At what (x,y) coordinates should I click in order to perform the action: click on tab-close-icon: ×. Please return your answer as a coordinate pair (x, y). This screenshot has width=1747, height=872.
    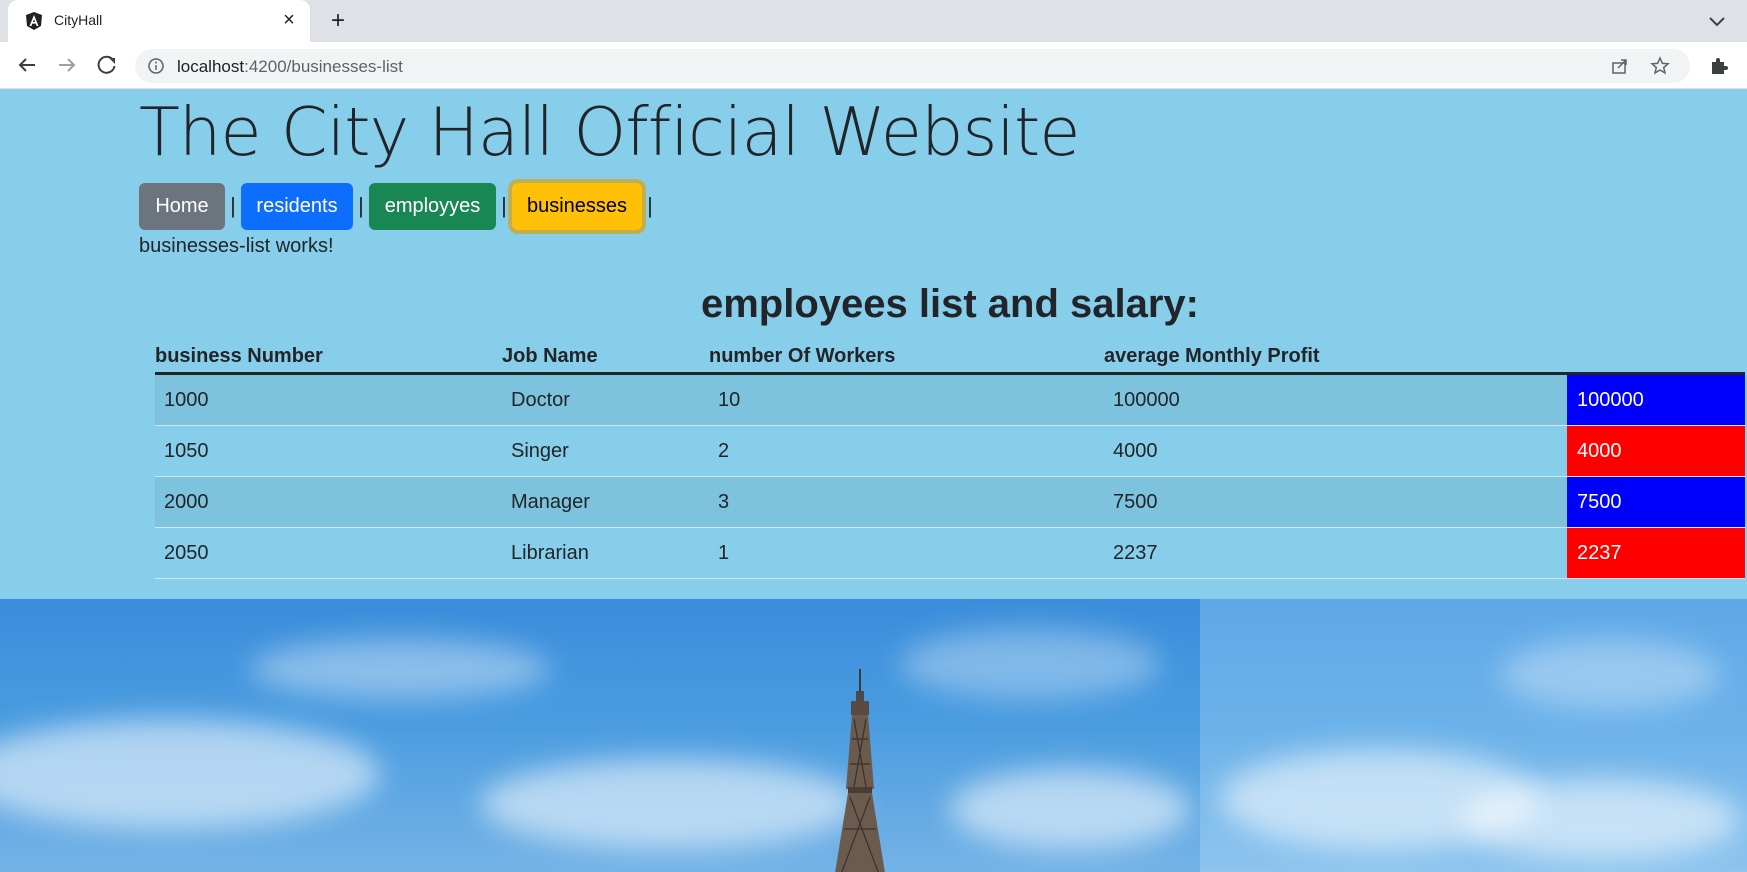
    Looking at the image, I should click on (289, 20).